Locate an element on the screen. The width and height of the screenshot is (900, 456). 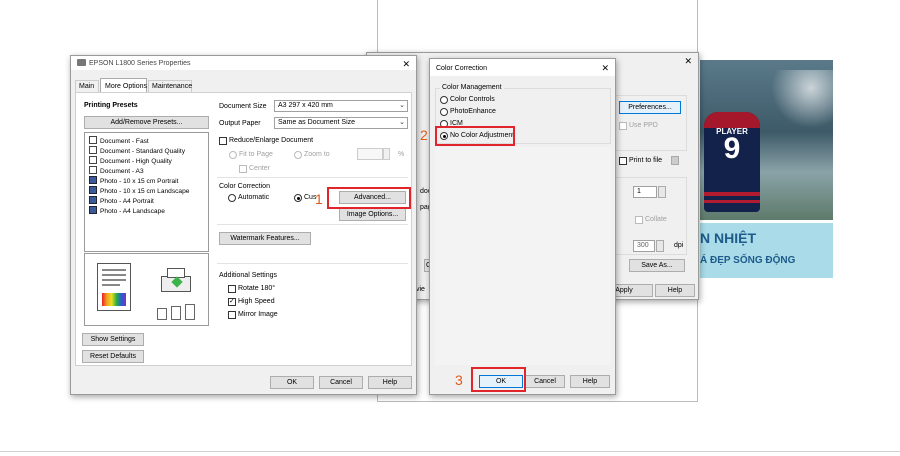
tab-more-options: More Options is located at coordinates (123, 85).